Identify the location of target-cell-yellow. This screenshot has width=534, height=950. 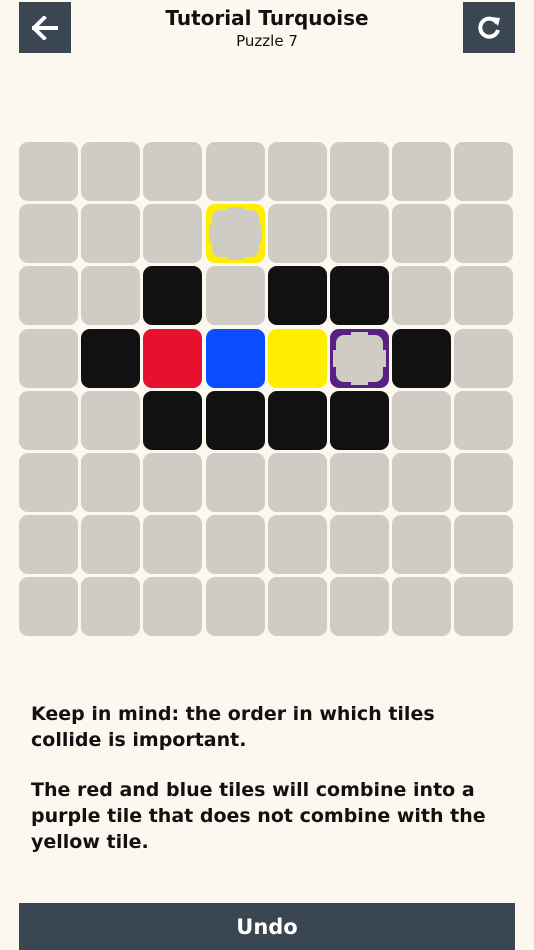
(235, 233).